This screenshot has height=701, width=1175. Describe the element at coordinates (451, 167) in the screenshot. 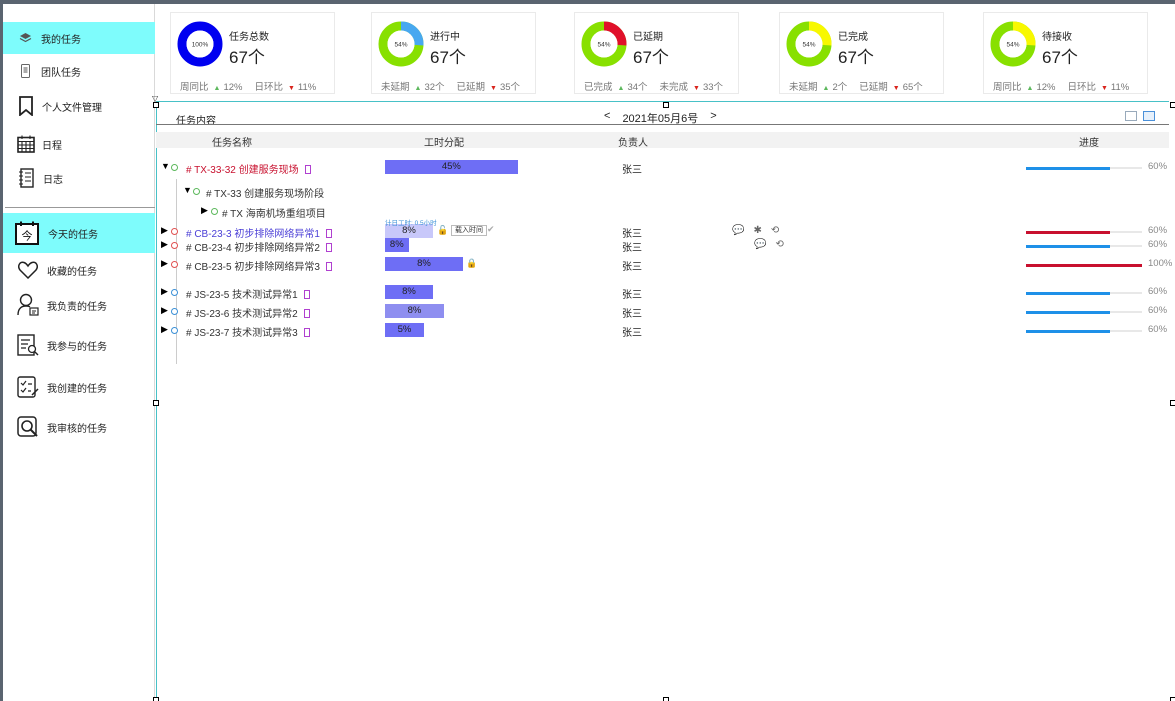

I see `allocation-bar: 45%` at that location.